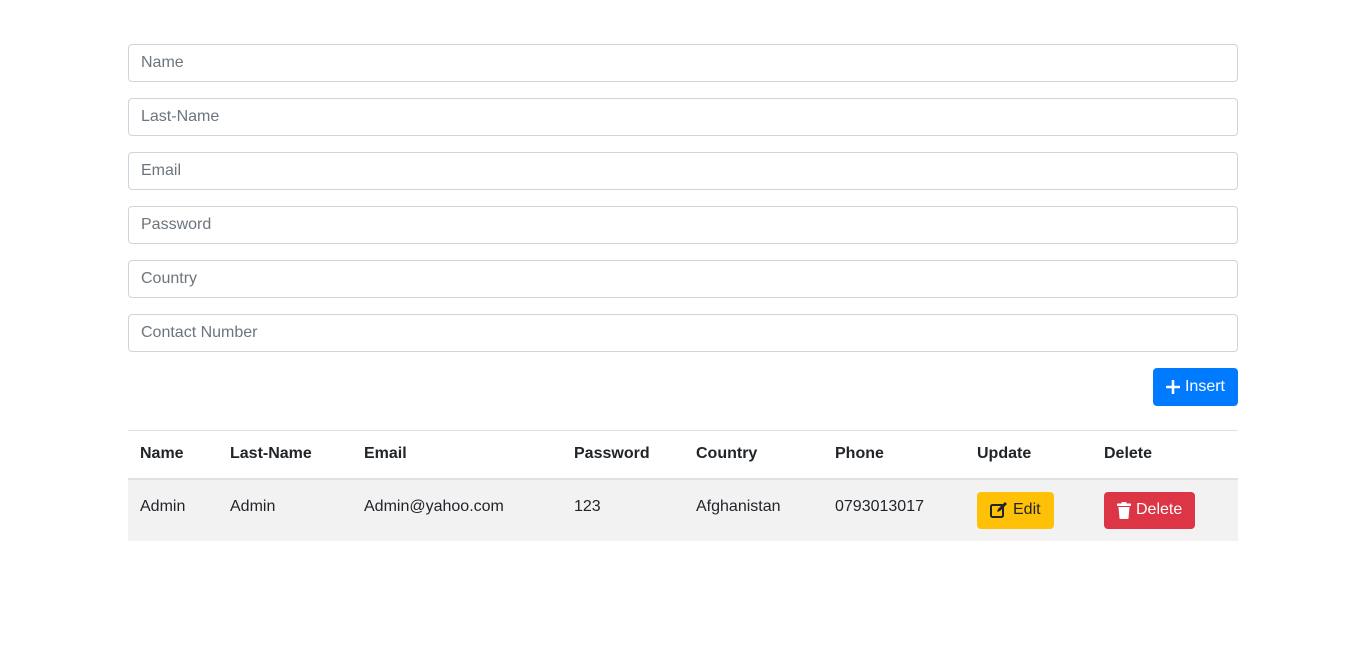 This screenshot has height=654, width=1366. I want to click on form-actions: Insert, so click(683, 387).